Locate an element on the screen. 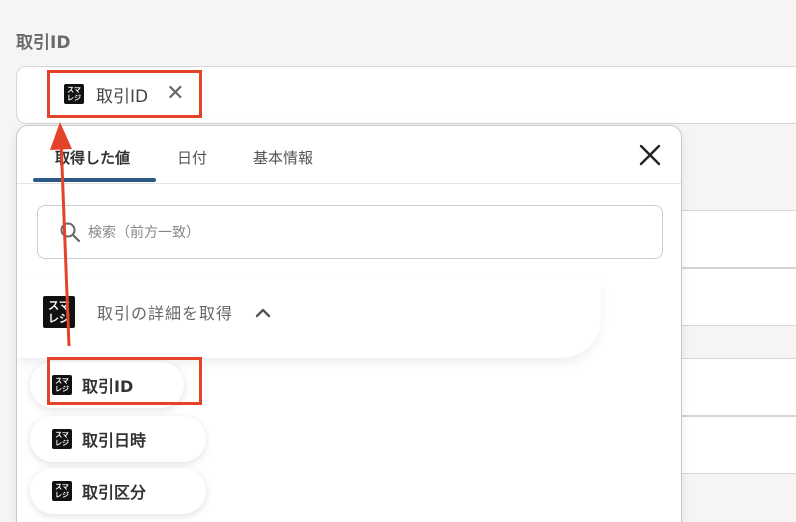 The width and height of the screenshot is (796, 522). list-item-transaction-type: スマ レジ 取引区分 is located at coordinates (118, 491).